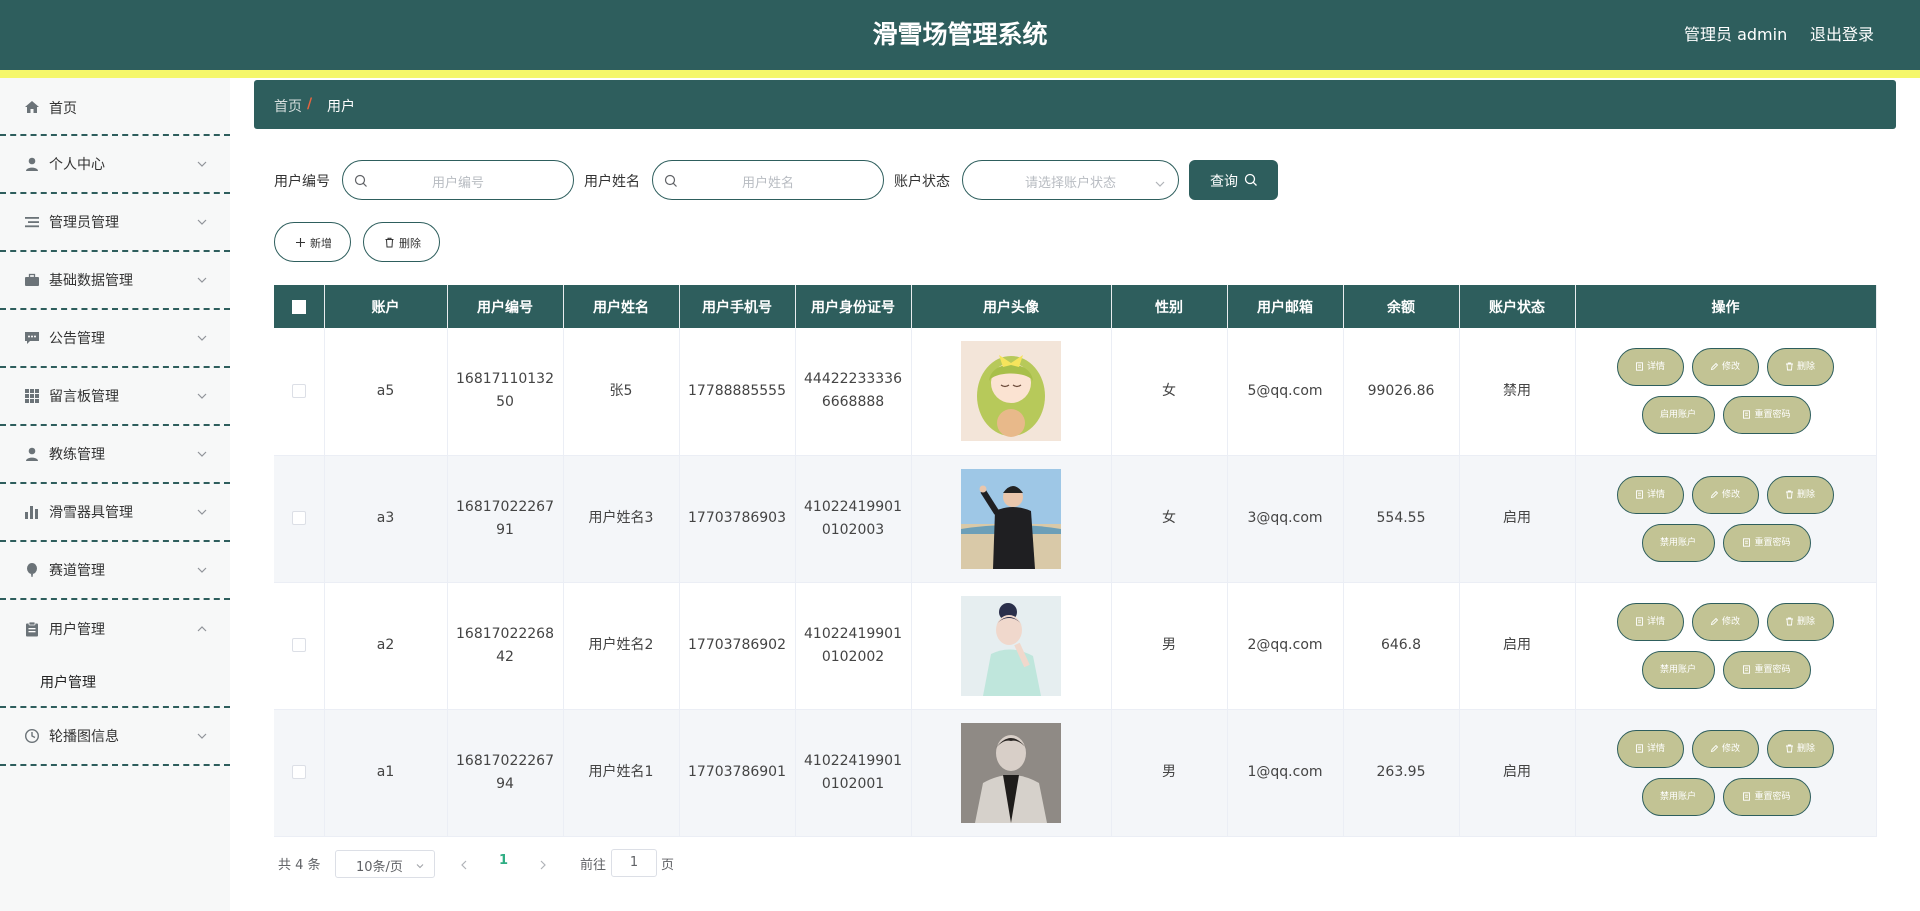 Image resolution: width=1920 pixels, height=911 pixels. I want to click on page-number-current: 1, so click(503, 860).